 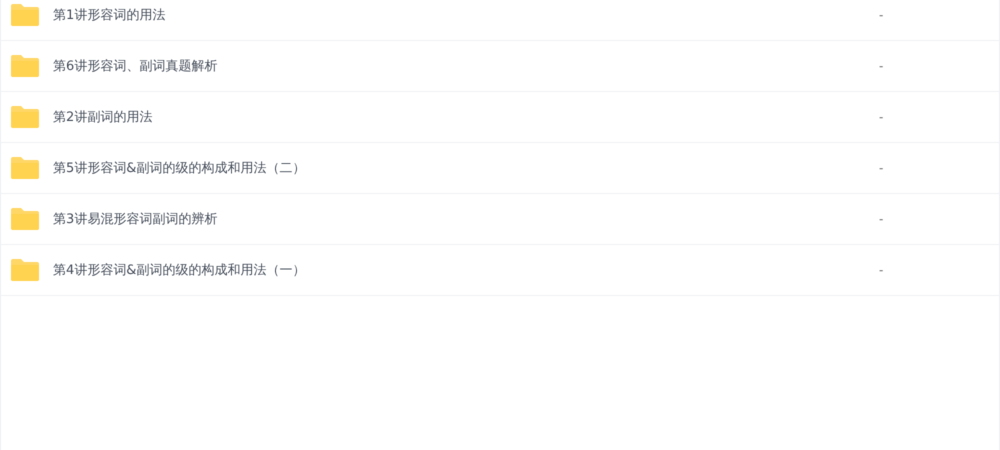 What do you see at coordinates (500, 270) in the screenshot?
I see `file-row: 第4讲形容词&副词的级的构成和用法（一） -` at bounding box center [500, 270].